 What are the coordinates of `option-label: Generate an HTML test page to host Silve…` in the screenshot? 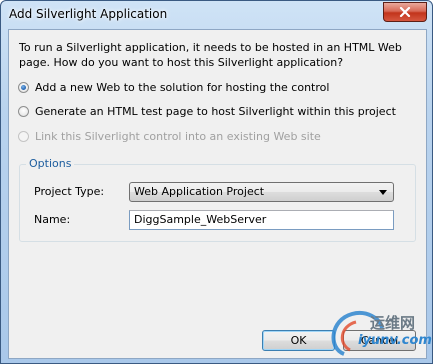 It's located at (215, 111).